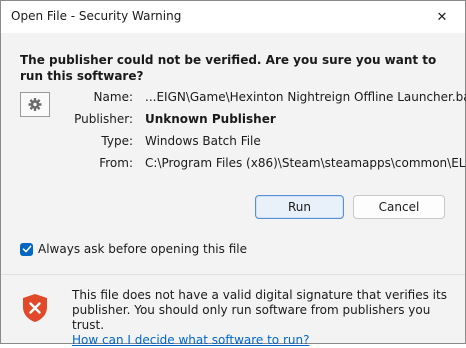  I want to click on run-button: Run, so click(299, 207).